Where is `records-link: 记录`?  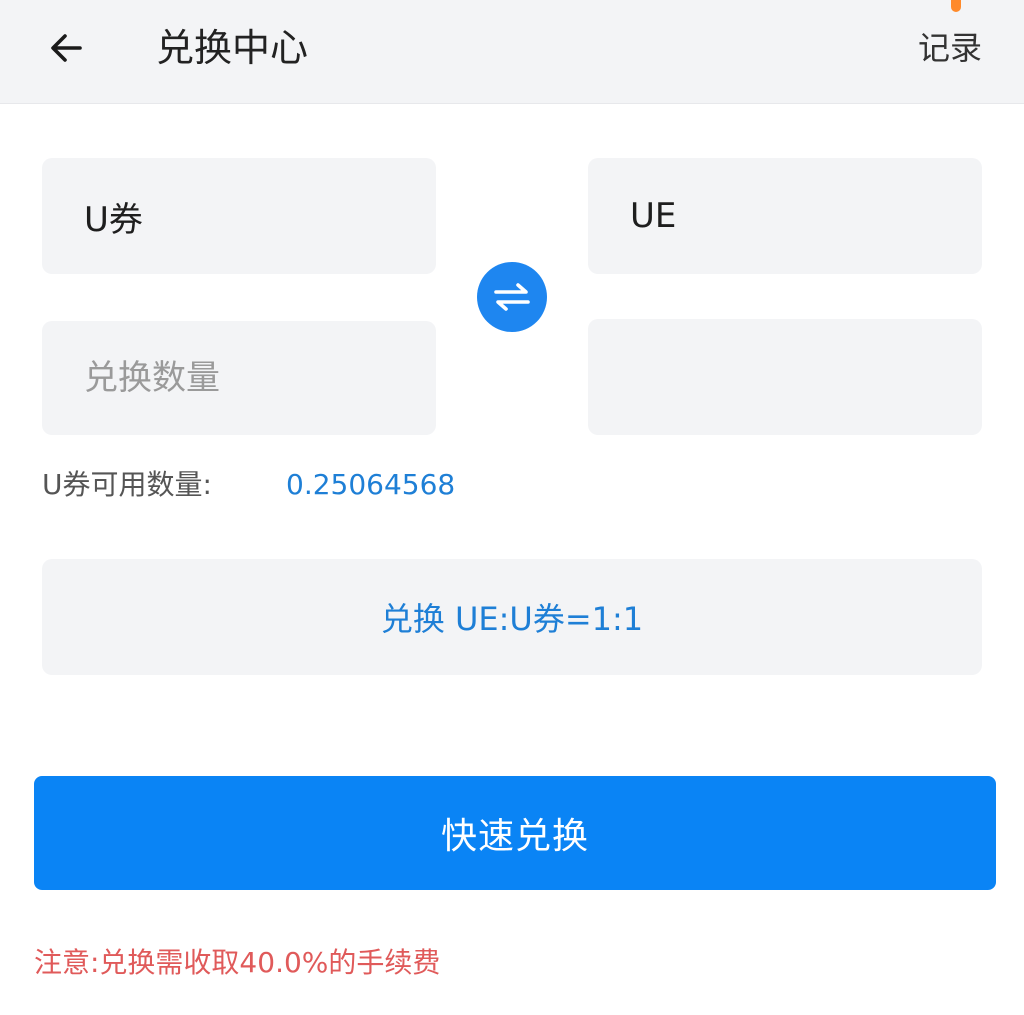 records-link: 记录 is located at coordinates (950, 48).